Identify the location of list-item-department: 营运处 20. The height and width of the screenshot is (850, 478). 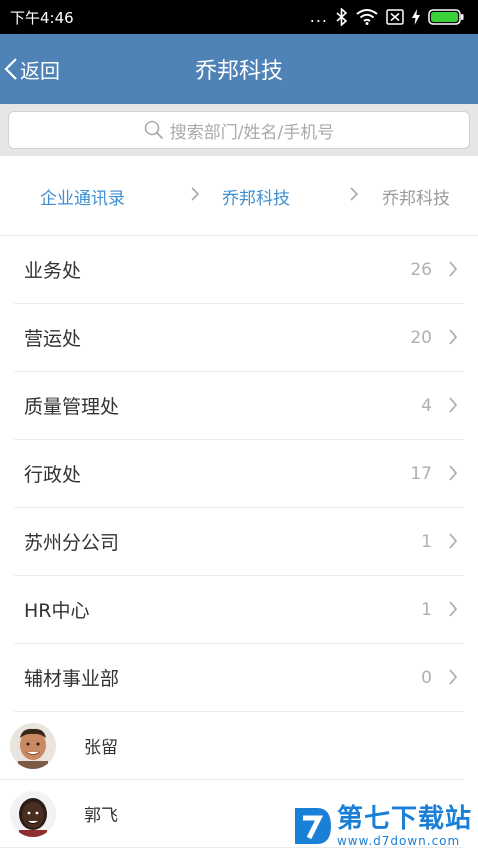
(239, 338).